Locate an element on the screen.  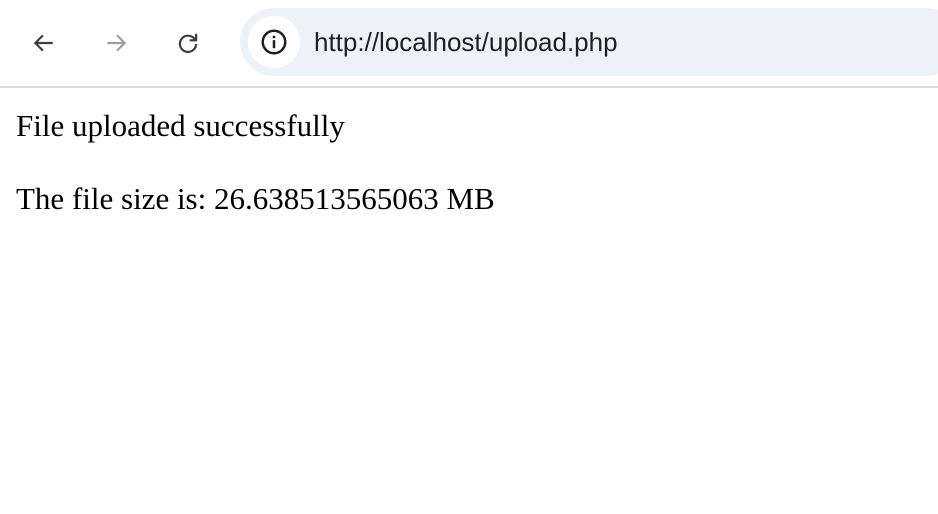
forward-button is located at coordinates (116, 43).